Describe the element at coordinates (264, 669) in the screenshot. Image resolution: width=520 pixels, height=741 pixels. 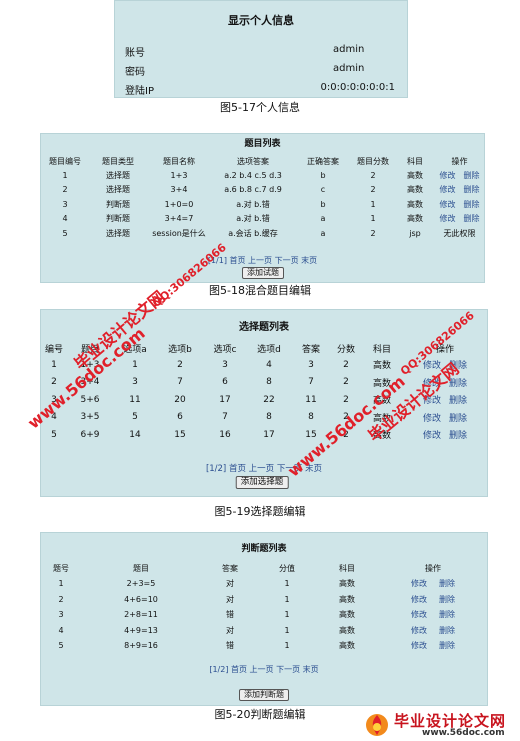
I see `judge-pager: [1/2] 首页 上一页 下一页 末页` at that location.